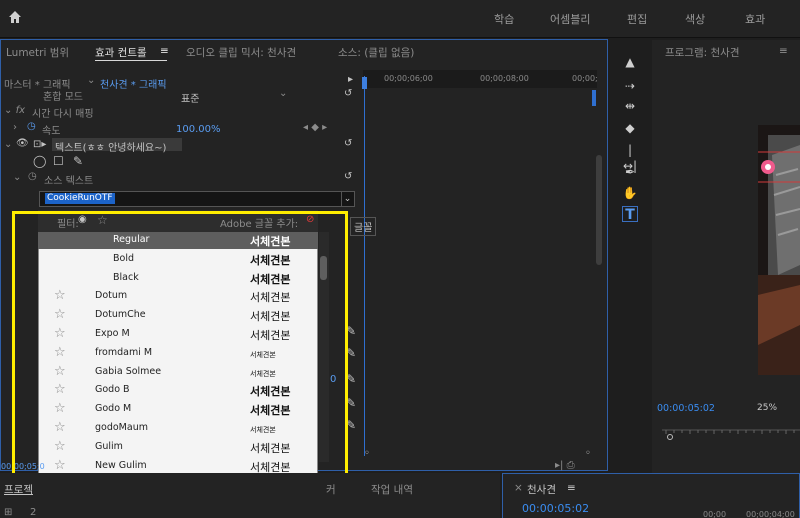 The height and width of the screenshot is (518, 800). Describe the element at coordinates (715, 514) in the screenshot. I see `ruler-label: 00;00` at that location.